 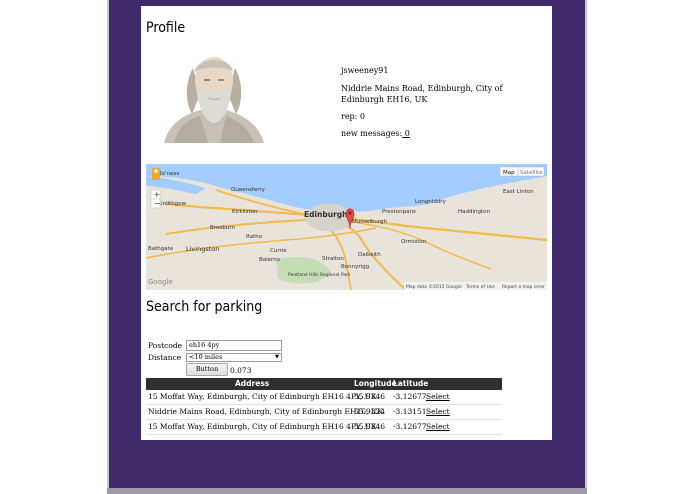 I want to click on zoom-controls: + −, so click(x=155, y=199).